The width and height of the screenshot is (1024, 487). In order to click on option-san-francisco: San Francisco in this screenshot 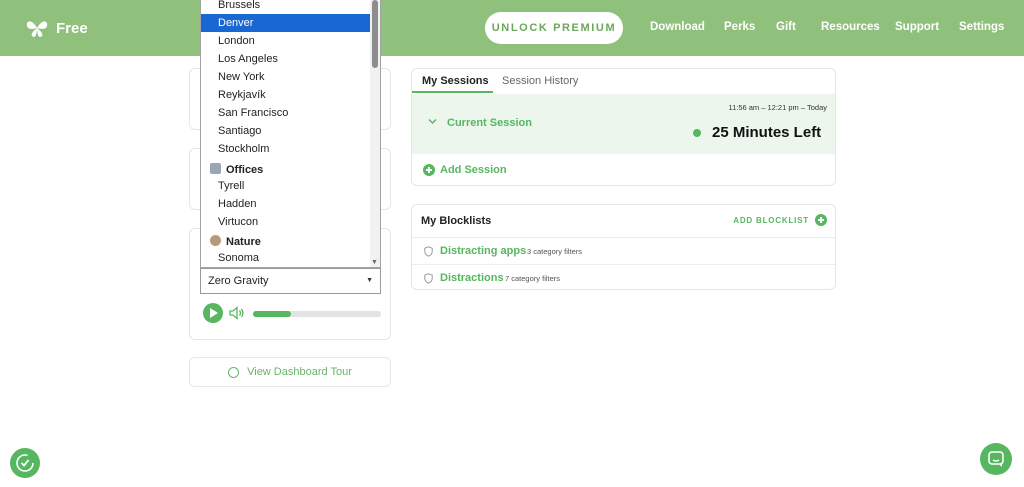, I will do `click(286, 113)`.